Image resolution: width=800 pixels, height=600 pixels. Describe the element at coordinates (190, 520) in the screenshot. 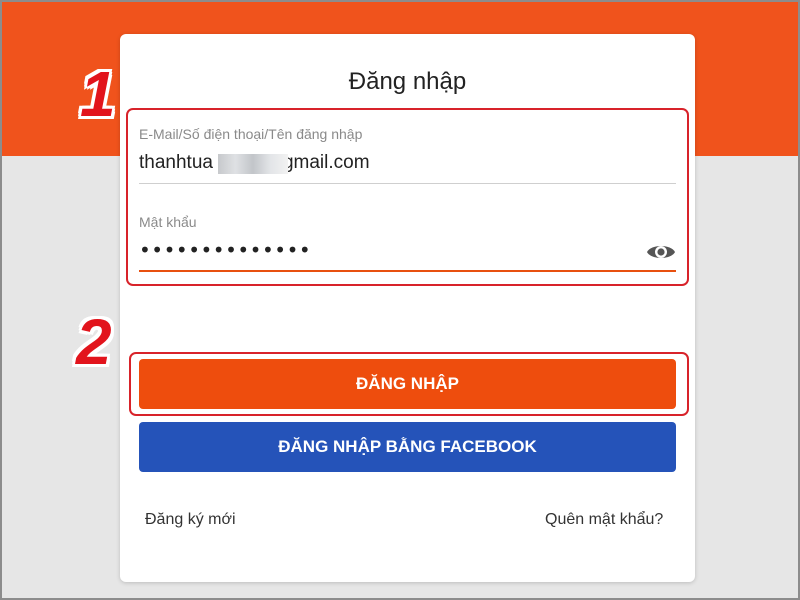

I see `signup-link: Đăng ký mới` at that location.